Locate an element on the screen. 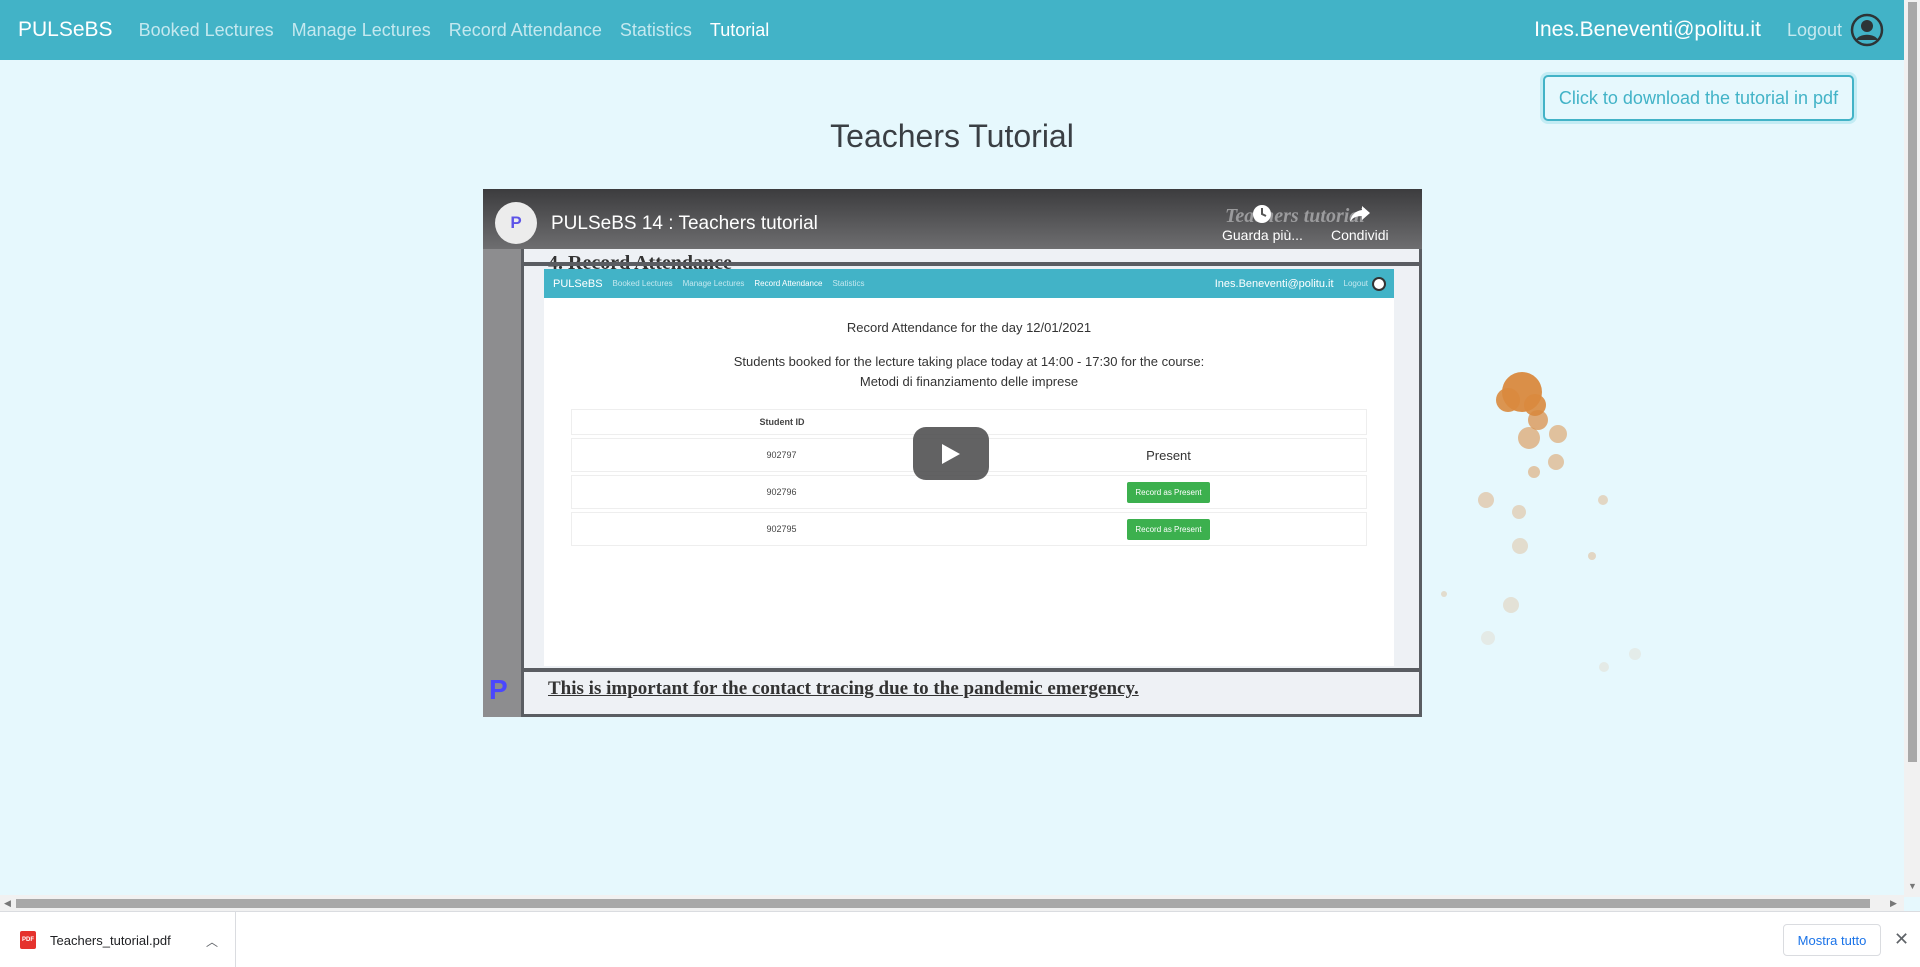 The height and width of the screenshot is (967, 1920). table-header: Student ID is located at coordinates (782, 422).